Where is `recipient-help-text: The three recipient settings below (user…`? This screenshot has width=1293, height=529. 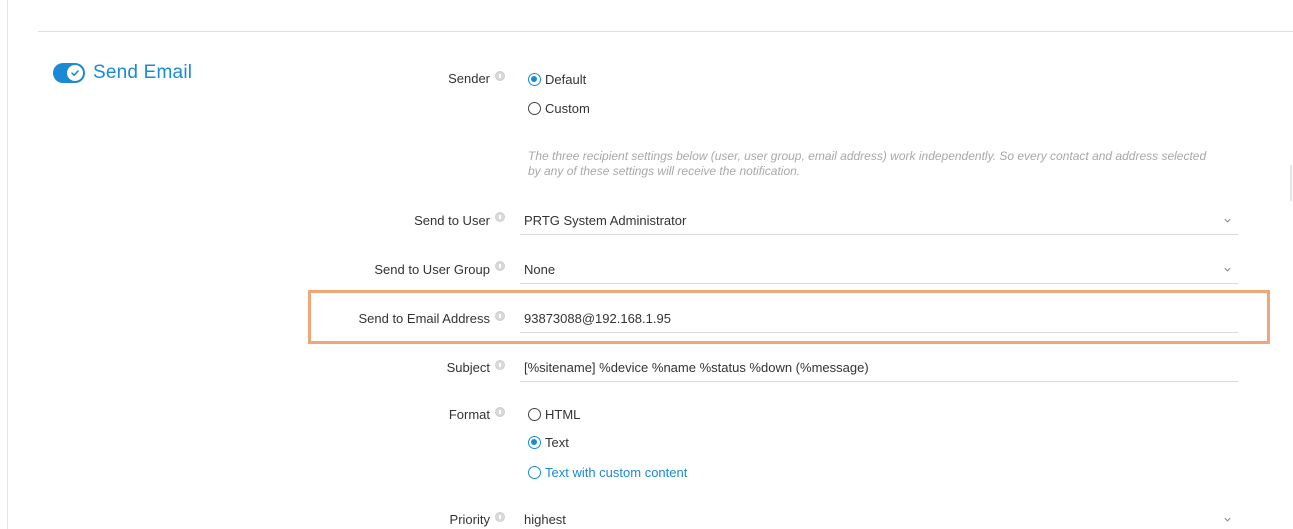
recipient-help-text: The three recipient settings below (user… is located at coordinates (867, 163).